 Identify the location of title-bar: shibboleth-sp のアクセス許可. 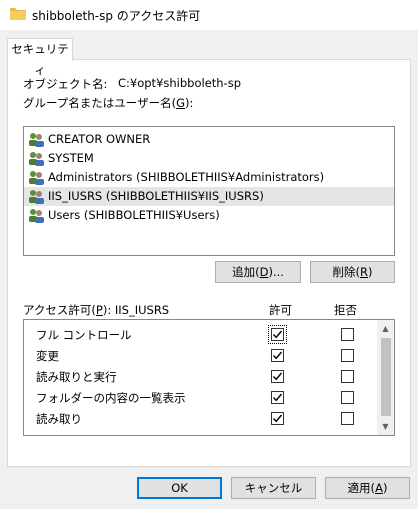
(209, 15).